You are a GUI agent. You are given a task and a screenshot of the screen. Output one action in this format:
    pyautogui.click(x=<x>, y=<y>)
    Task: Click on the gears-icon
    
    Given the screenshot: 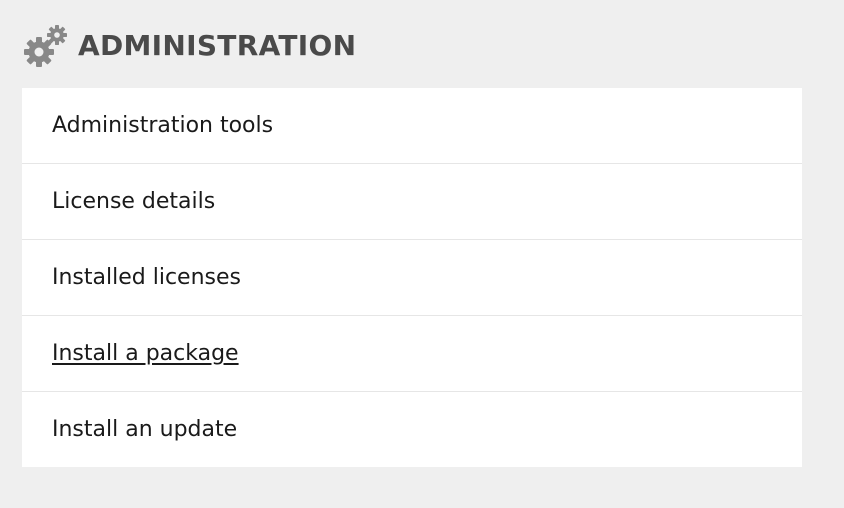 What is the action you would take?
    pyautogui.click(x=45, y=46)
    